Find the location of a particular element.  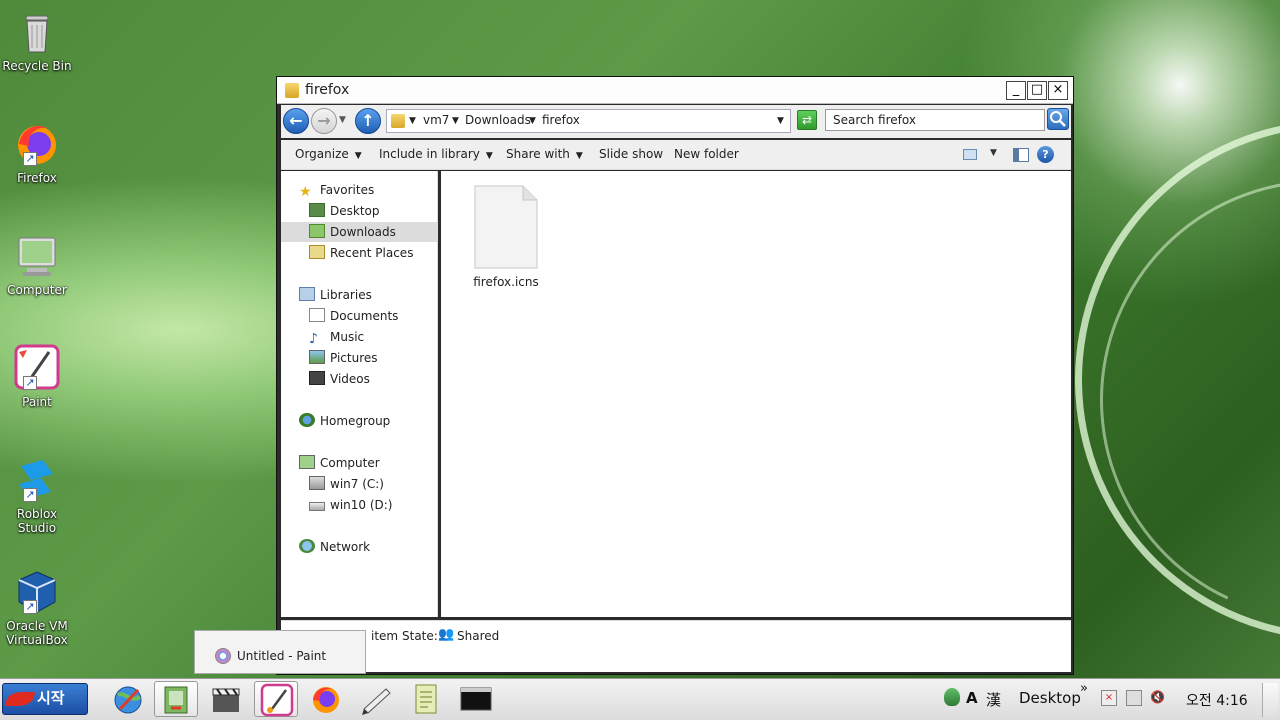

breadcrumb-item: firefox is located at coordinates (561, 120).